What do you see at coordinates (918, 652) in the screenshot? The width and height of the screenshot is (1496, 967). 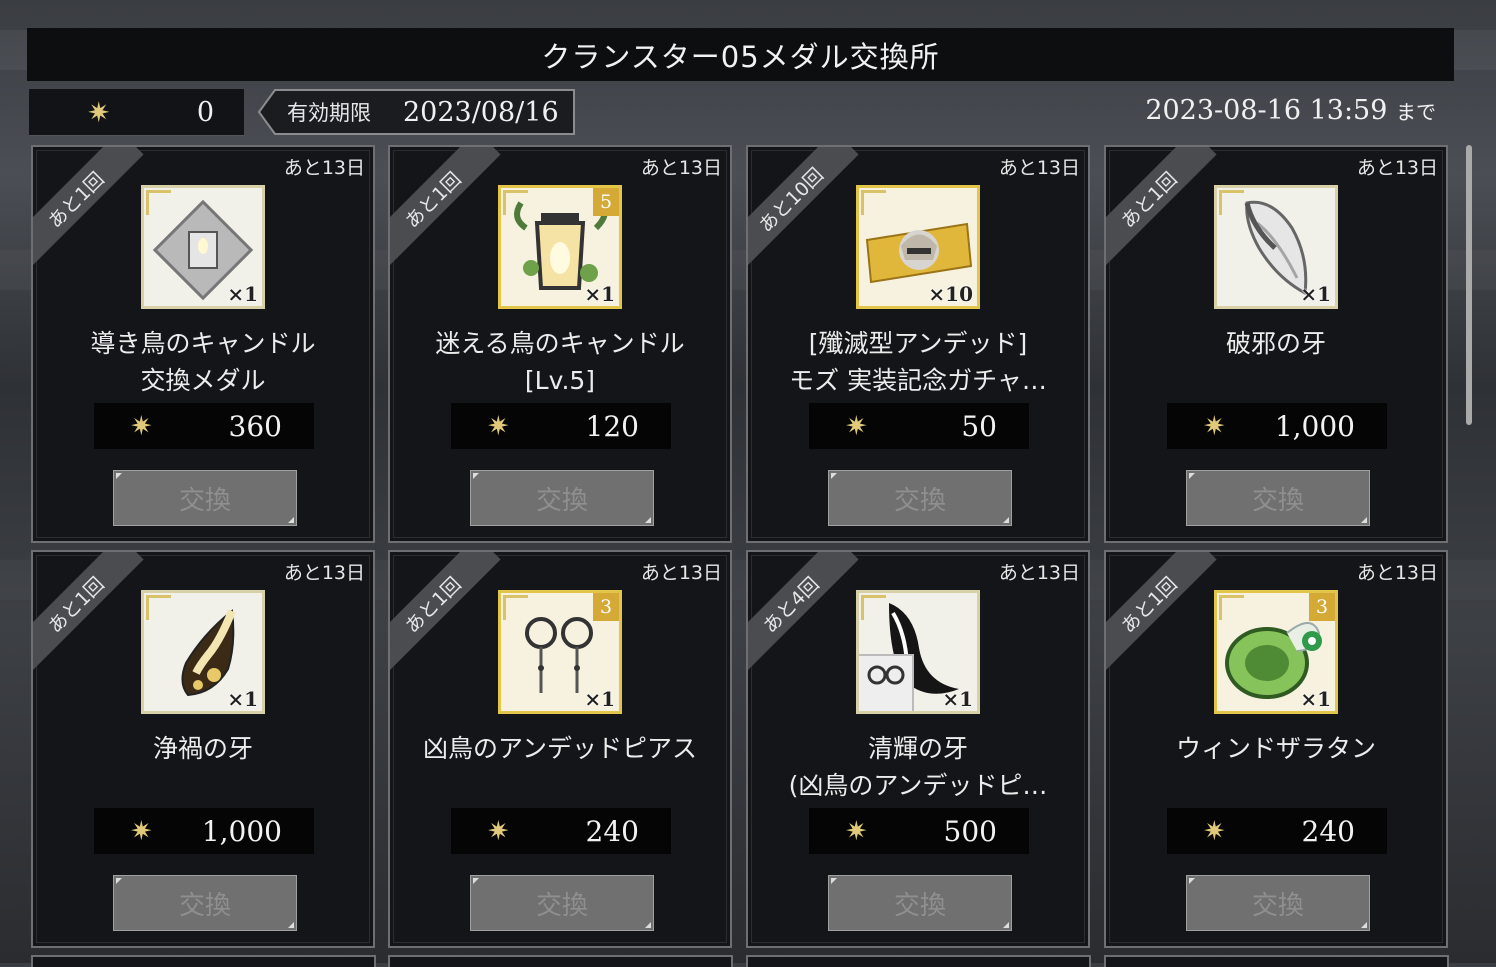 I see `fang-black-icon: ×1` at bounding box center [918, 652].